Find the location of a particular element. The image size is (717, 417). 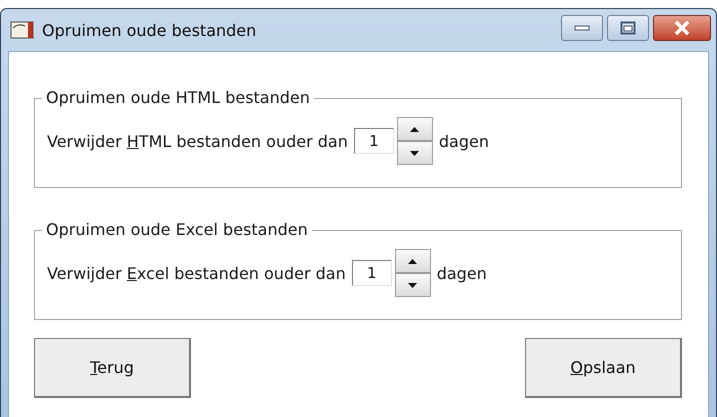

minimize-icon is located at coordinates (582, 28).